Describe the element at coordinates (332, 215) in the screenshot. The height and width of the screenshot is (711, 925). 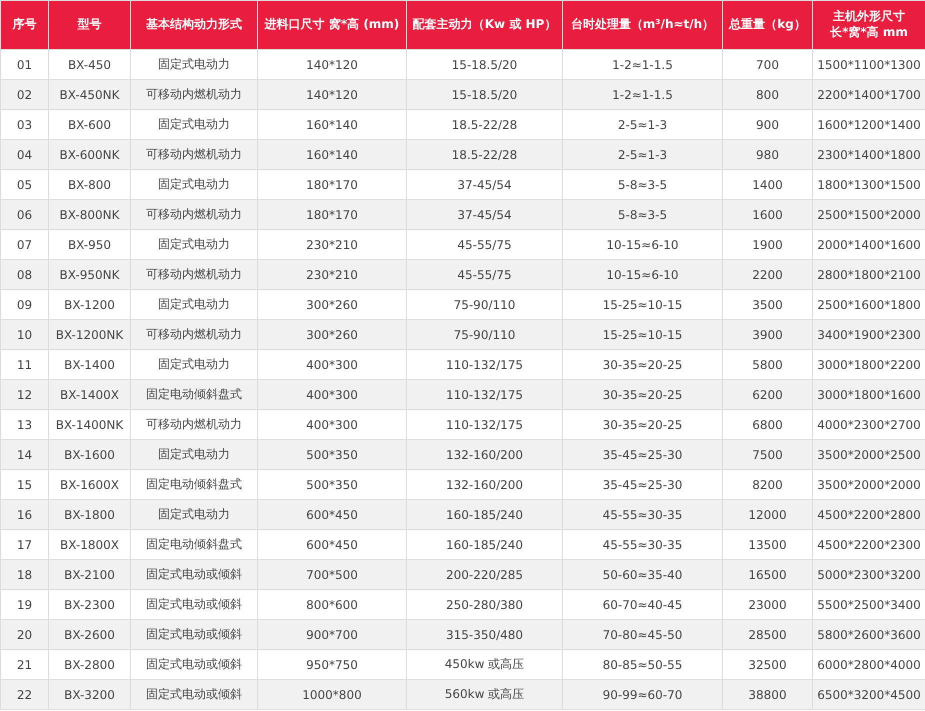
I see `table-cell: 180*170` at that location.